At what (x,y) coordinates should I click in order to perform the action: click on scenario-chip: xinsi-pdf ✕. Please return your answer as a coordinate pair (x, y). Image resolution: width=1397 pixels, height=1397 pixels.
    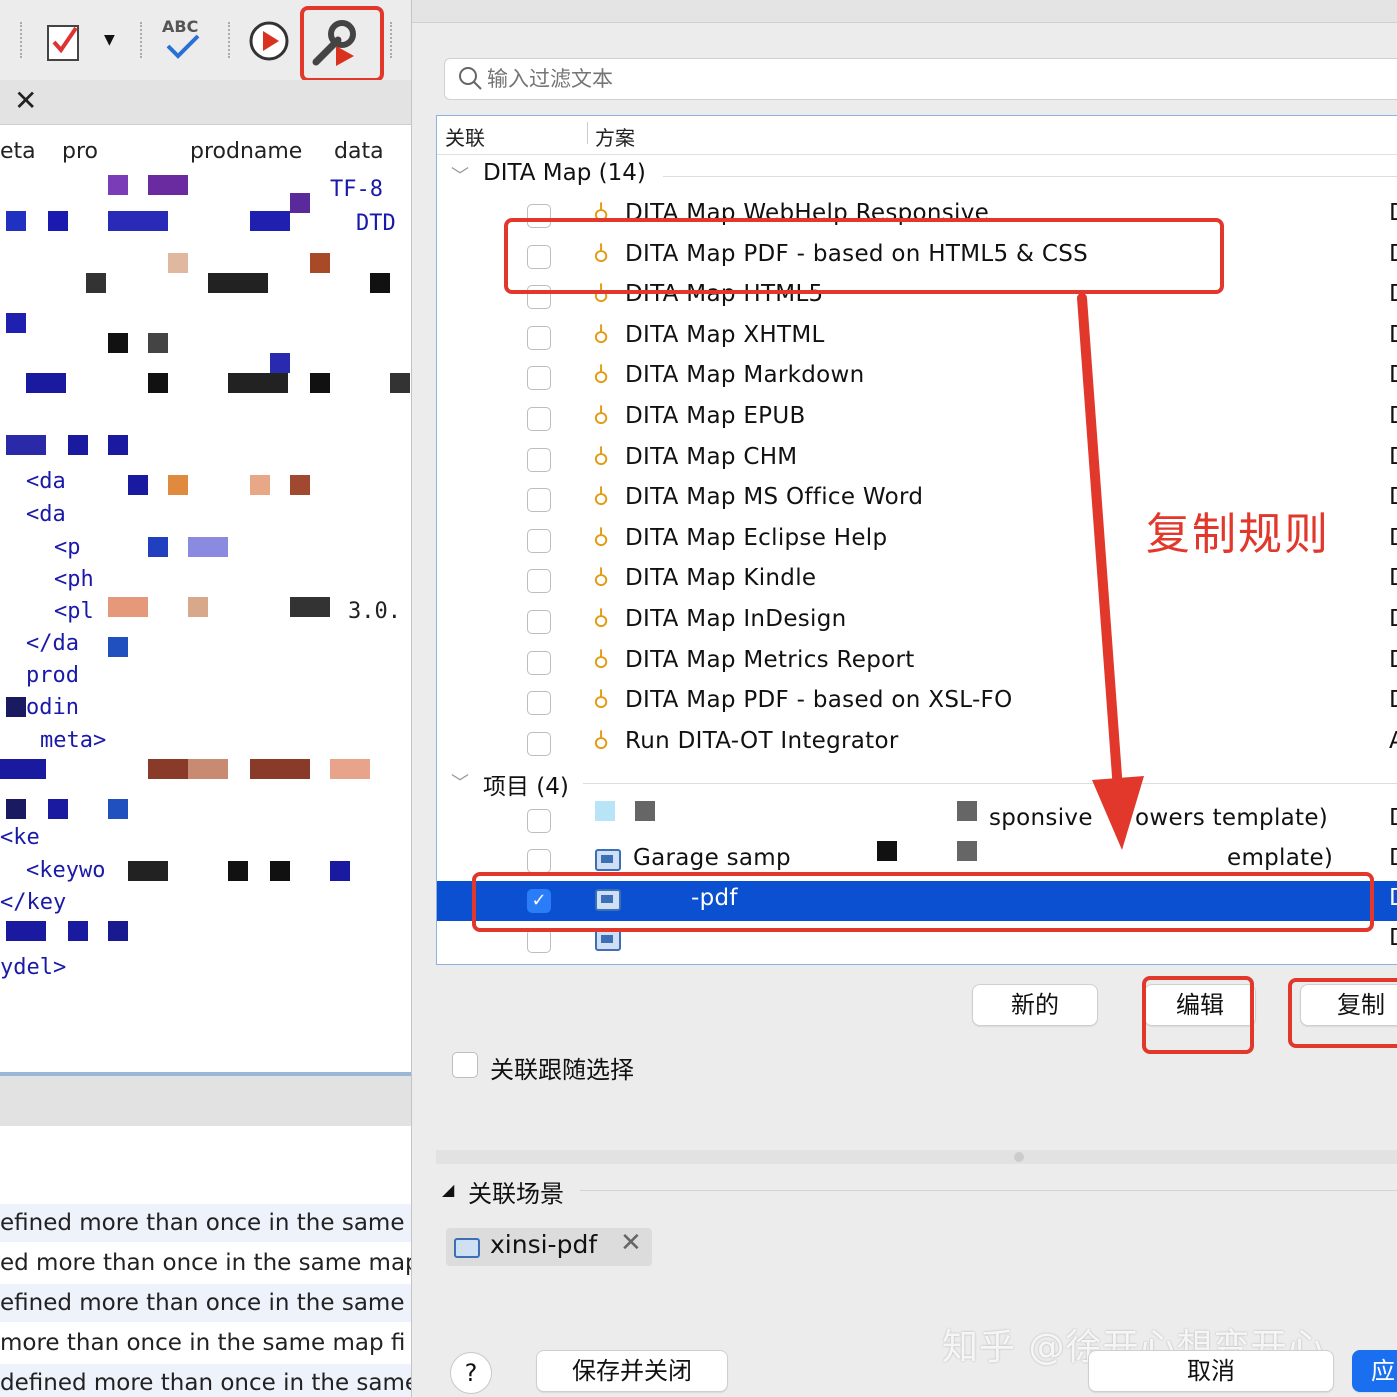
    Looking at the image, I should click on (549, 1247).